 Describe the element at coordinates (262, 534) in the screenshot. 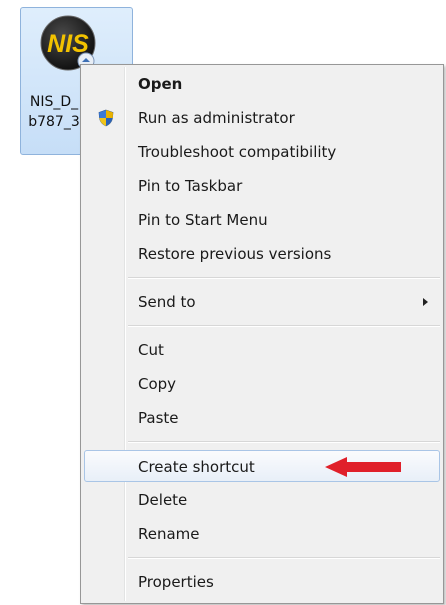

I see `menu-item-rename: Rename` at that location.